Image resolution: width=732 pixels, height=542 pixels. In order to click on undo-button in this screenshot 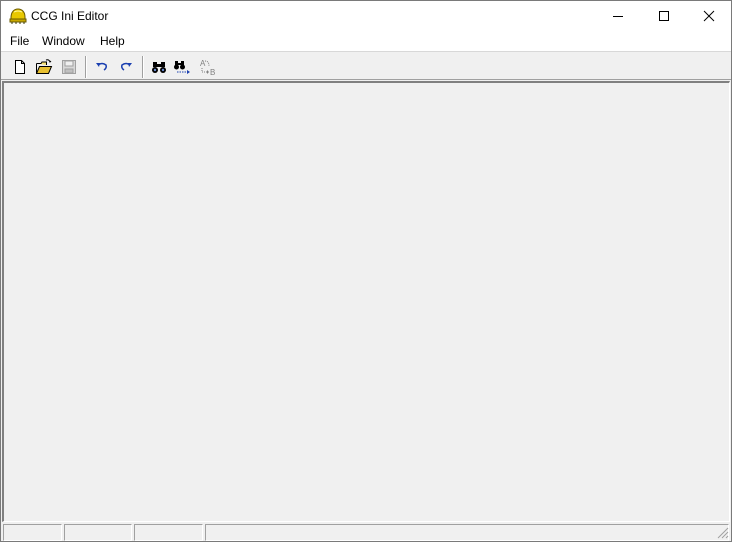, I will do `click(102, 67)`.